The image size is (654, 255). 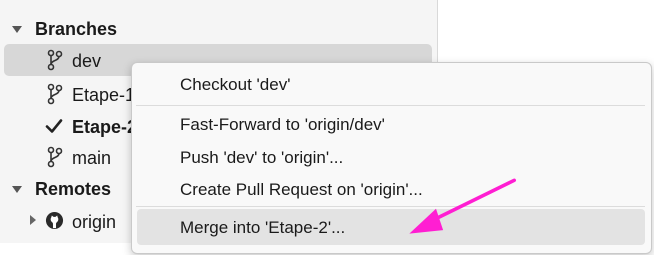 What do you see at coordinates (17, 189) in the screenshot?
I see `remotes-disclosure-icon` at bounding box center [17, 189].